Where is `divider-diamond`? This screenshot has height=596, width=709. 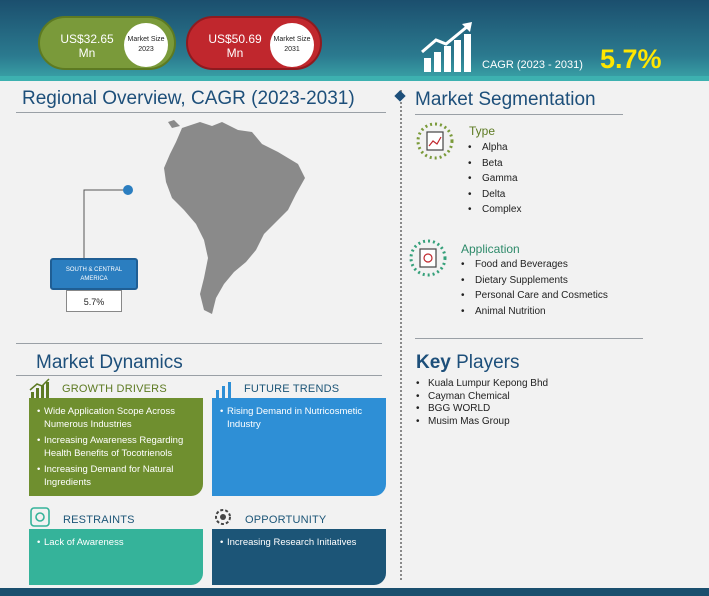
divider-diamond is located at coordinates (400, 96).